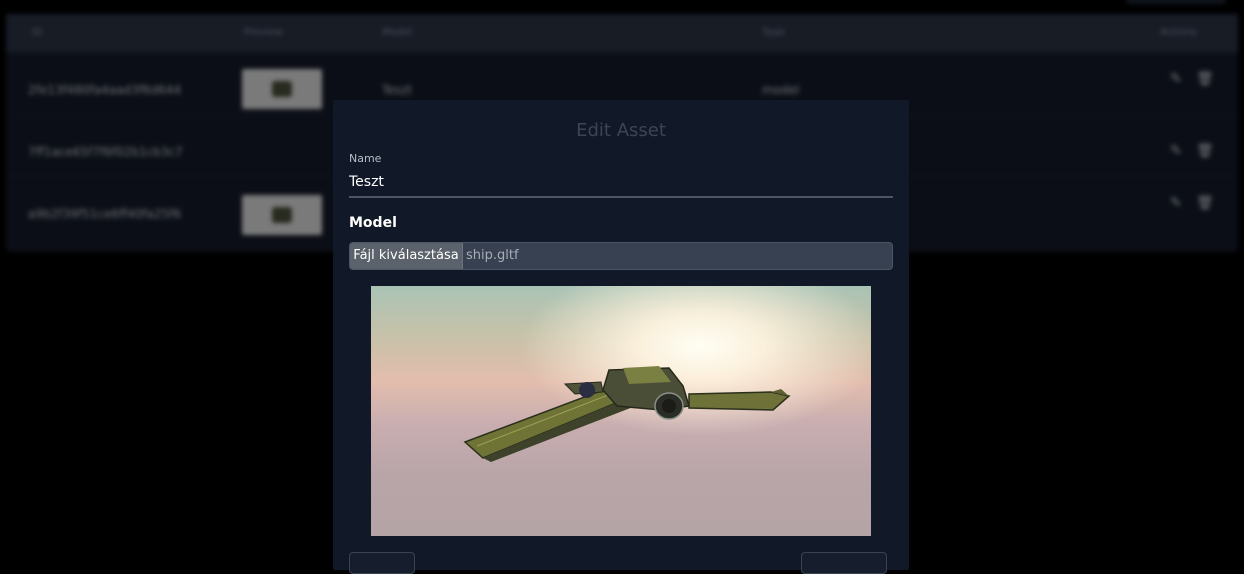 The image size is (1244, 574). I want to click on row-id: 2fe13f480fa4aad3f6d644, so click(105, 90).